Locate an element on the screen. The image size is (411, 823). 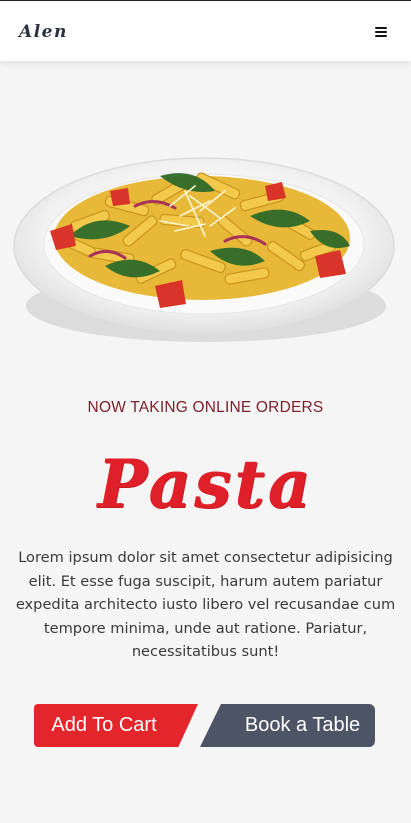
hero-tagline: NOW TAKING ONLINE ORDERS is located at coordinates (205, 407).